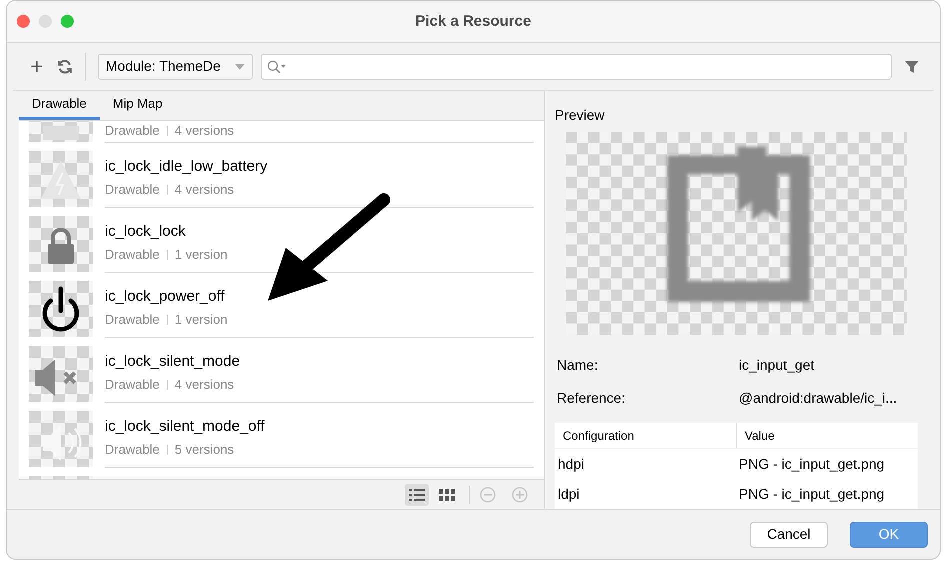 The width and height of the screenshot is (947, 563). I want to click on muted-speaker-icon-thumbnail, so click(61, 374).